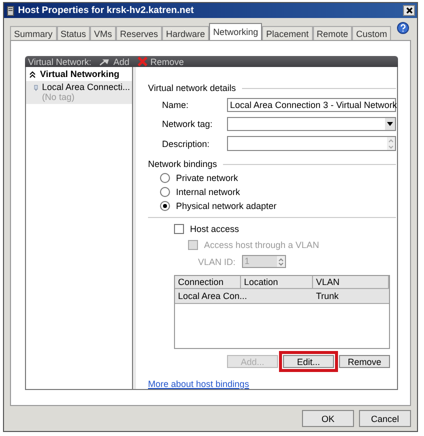 The image size is (424, 436). What do you see at coordinates (176, 105) in the screenshot?
I see `field-label: Name:` at bounding box center [176, 105].